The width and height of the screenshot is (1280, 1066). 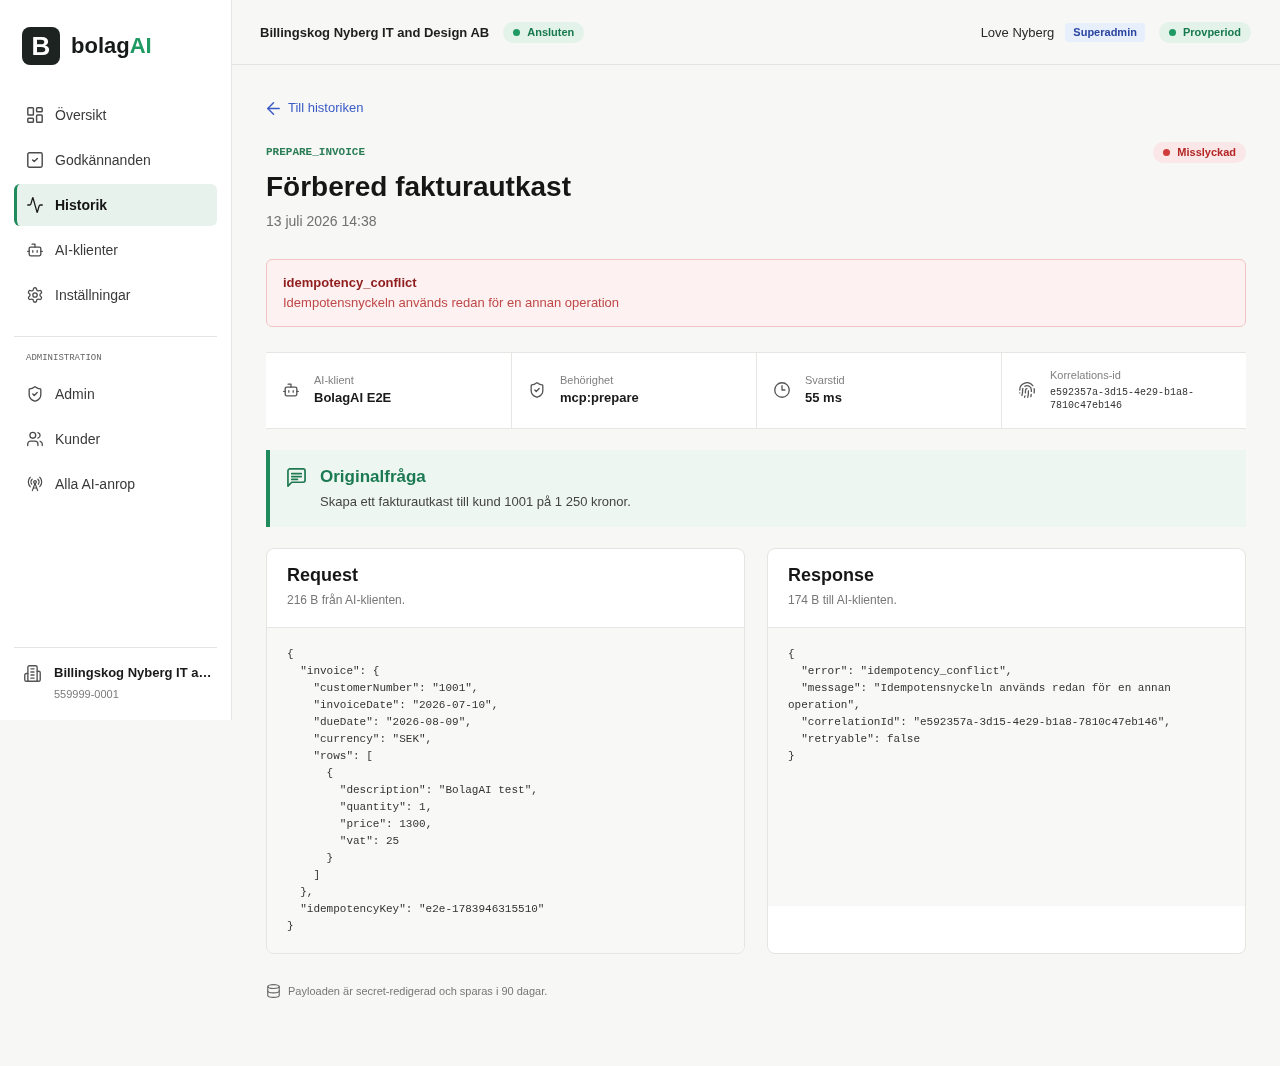 What do you see at coordinates (1017, 32) in the screenshot?
I see `user-name: Love Nyberg` at bounding box center [1017, 32].